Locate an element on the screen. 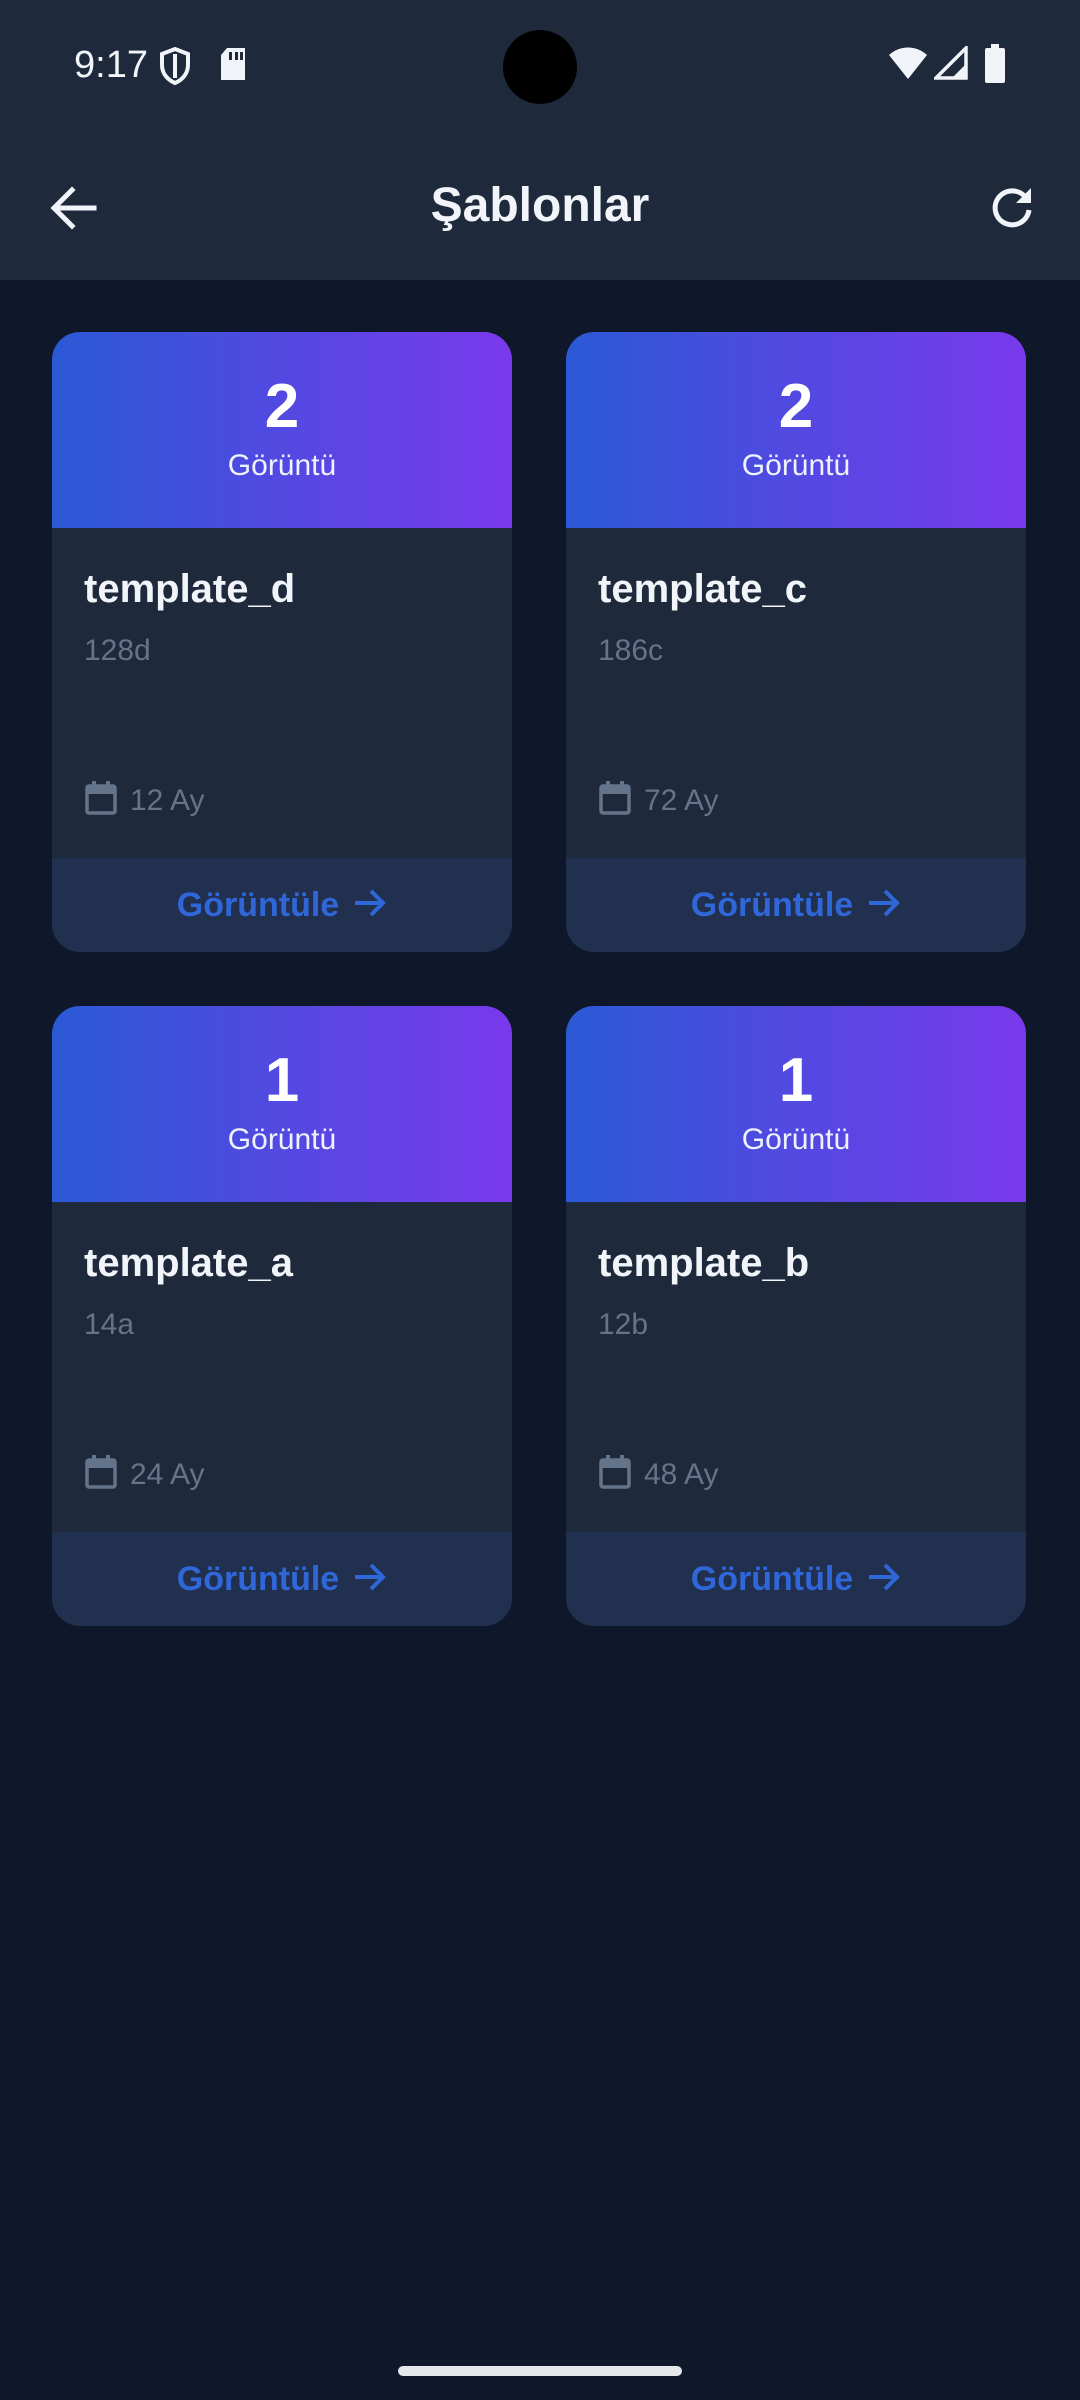 This screenshot has height=2400, width=1080. template-period: 48 Ay is located at coordinates (658, 1474).